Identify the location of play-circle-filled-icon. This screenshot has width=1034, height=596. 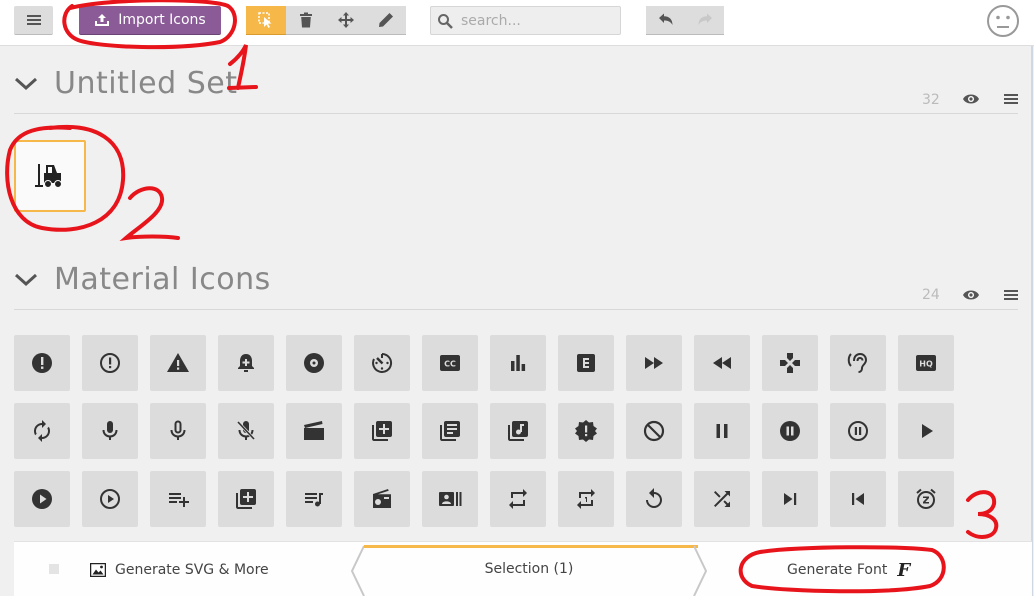
(42, 499).